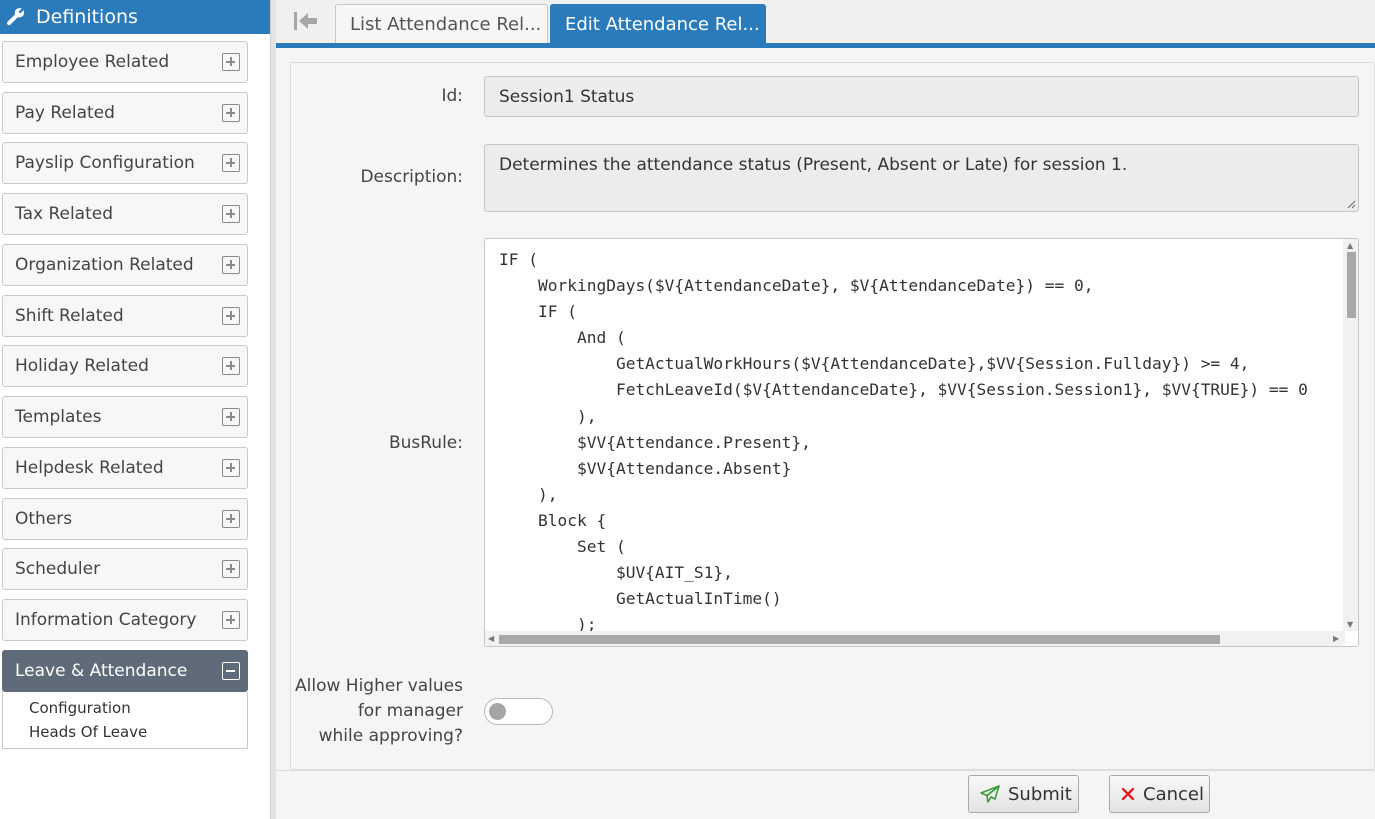 The image size is (1375, 819). Describe the element at coordinates (1351, 204) in the screenshot. I see `resize-grip-icon` at that location.